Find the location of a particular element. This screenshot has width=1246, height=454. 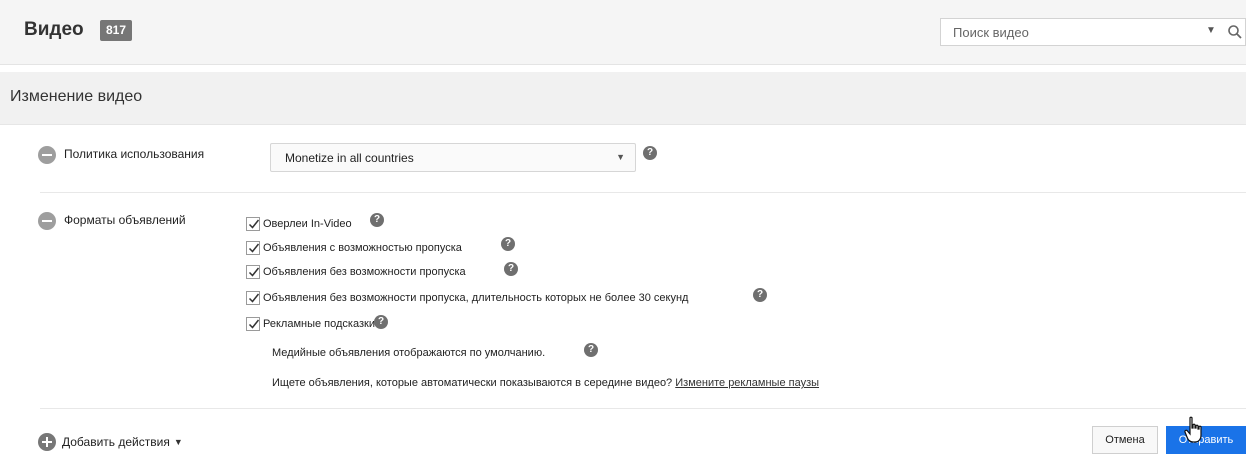

section-header: Изменение видео is located at coordinates (623, 98).